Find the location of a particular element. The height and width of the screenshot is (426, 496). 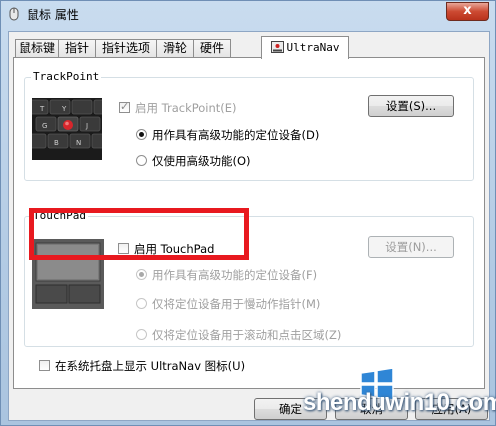

tab-pointers: 指针 is located at coordinates (77, 48).